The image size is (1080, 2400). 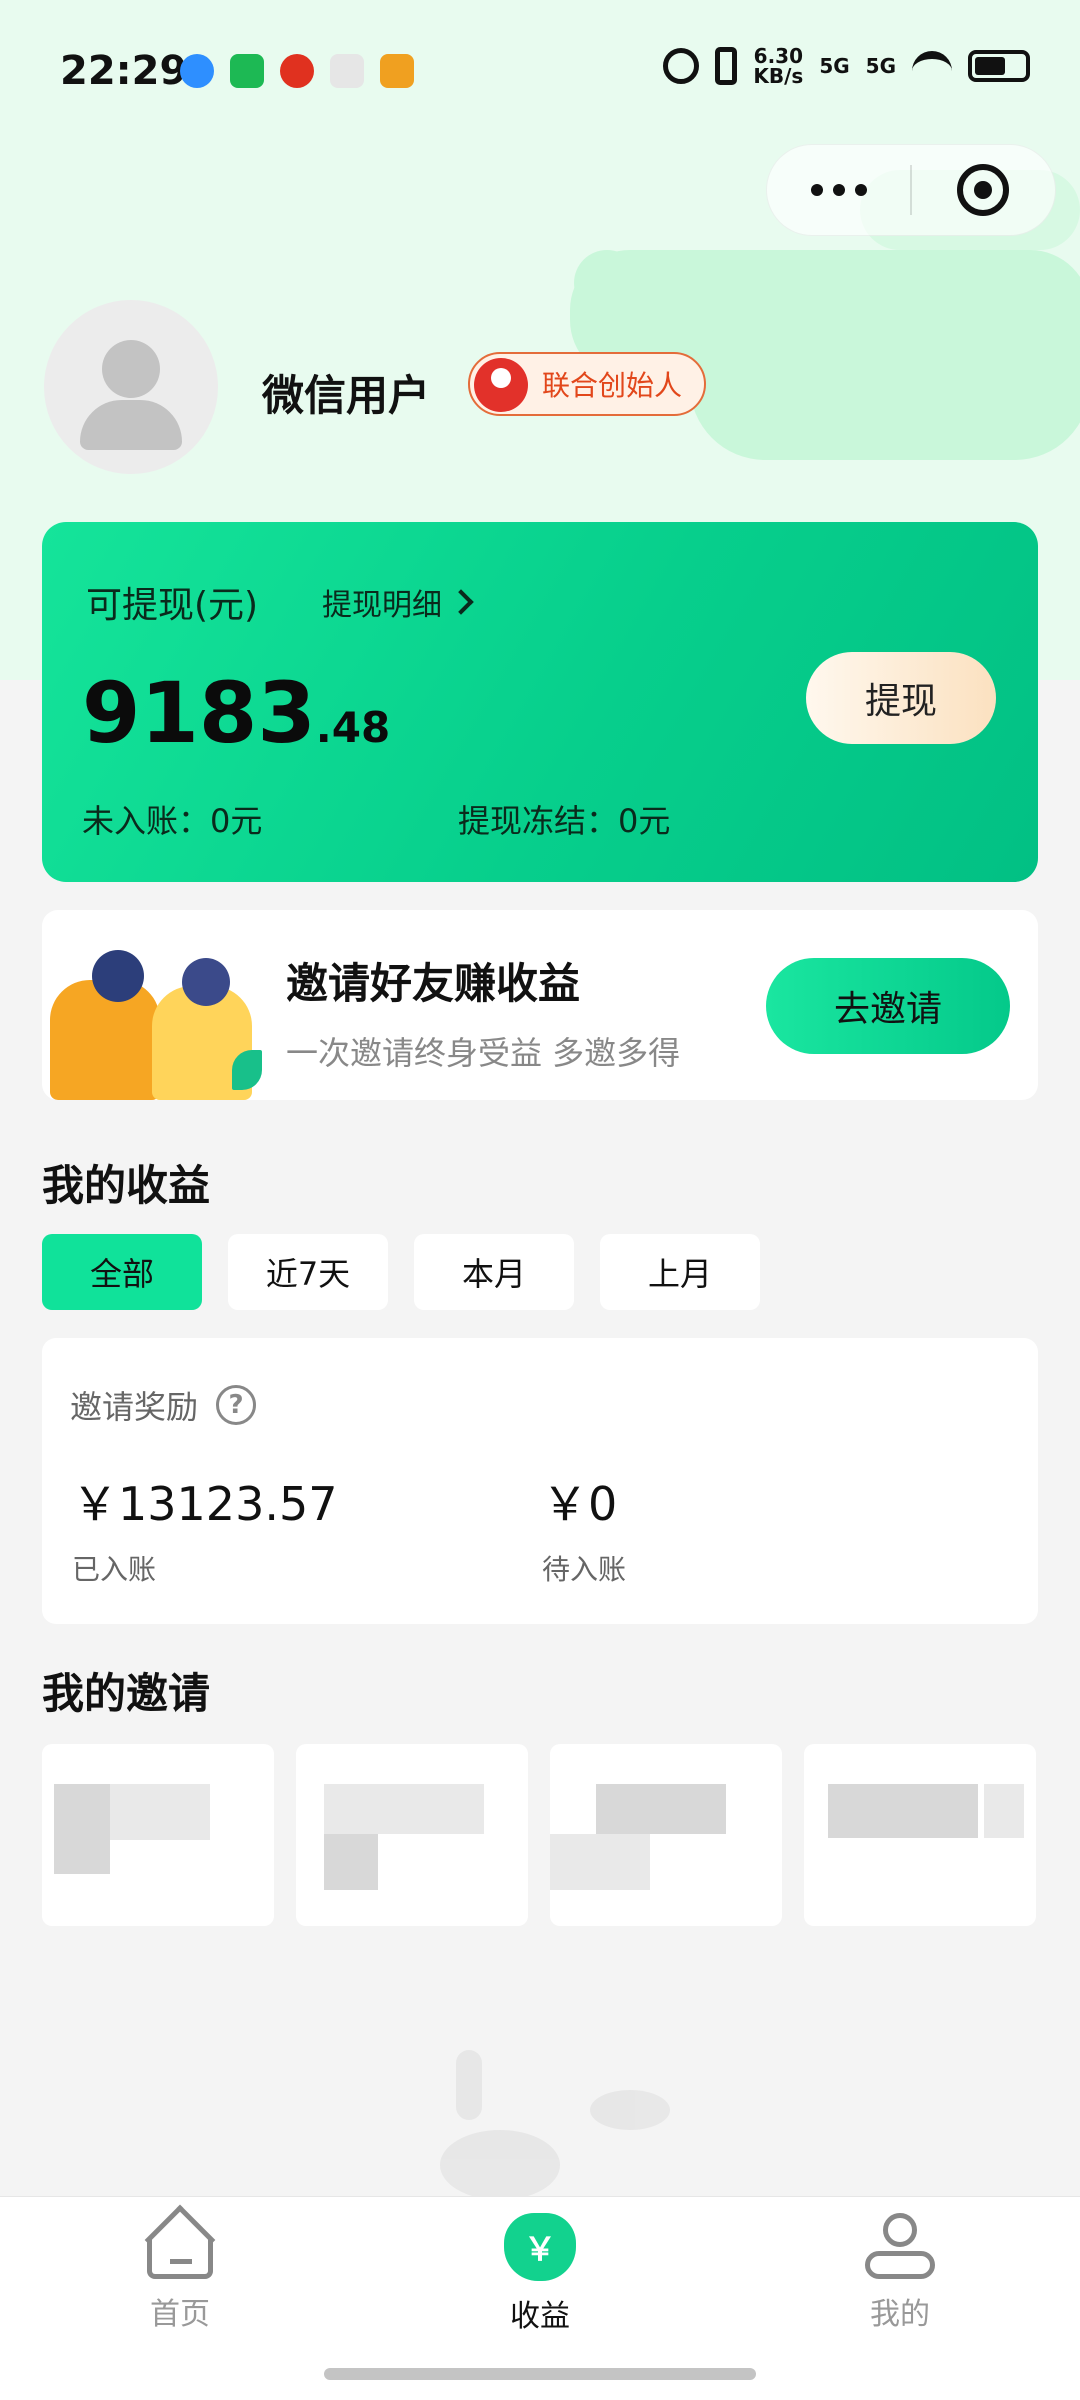 What do you see at coordinates (681, 66) in the screenshot?
I see `alarm-icon` at bounding box center [681, 66].